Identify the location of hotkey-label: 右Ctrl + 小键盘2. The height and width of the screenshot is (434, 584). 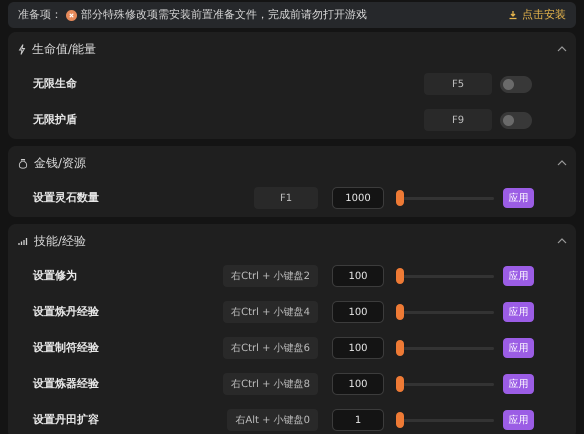
(270, 276).